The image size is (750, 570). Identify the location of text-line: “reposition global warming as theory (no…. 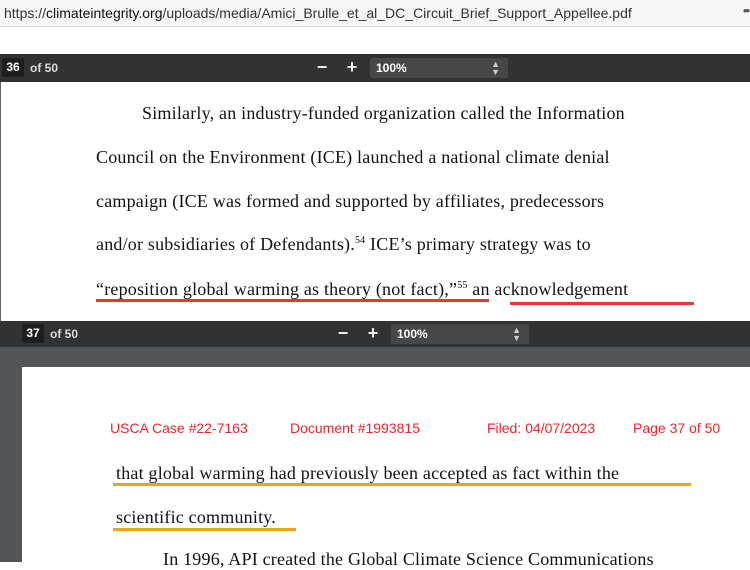
(362, 289).